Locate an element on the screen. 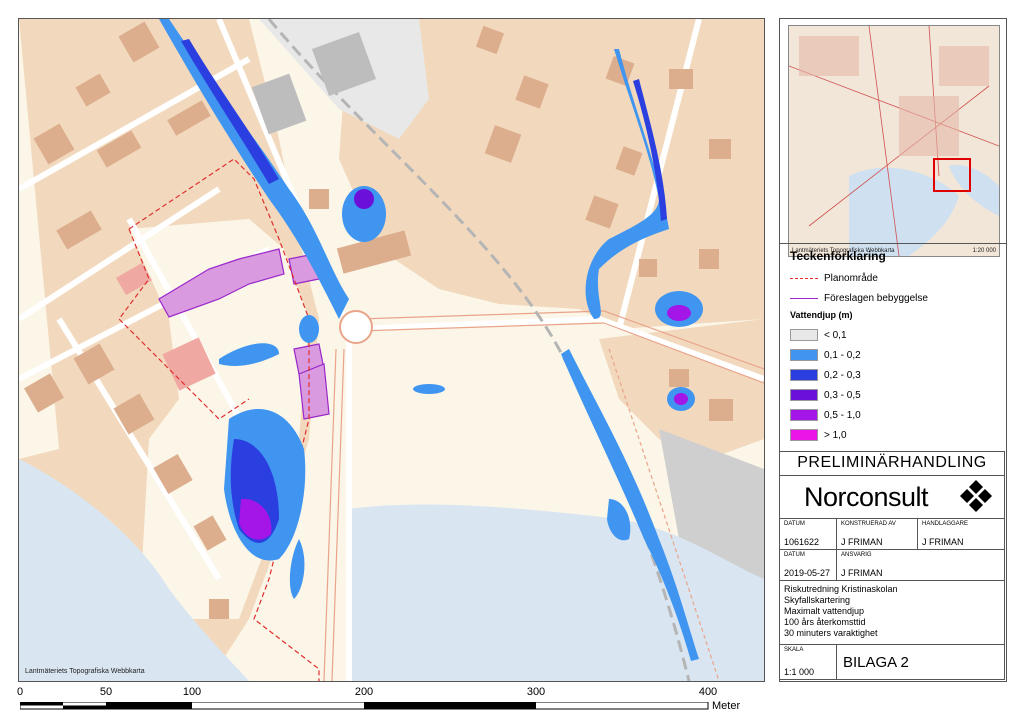 Image resolution: width=1024 pixels, height=723 pixels. legend-label: 0,2 - 0,3 is located at coordinates (842, 375).